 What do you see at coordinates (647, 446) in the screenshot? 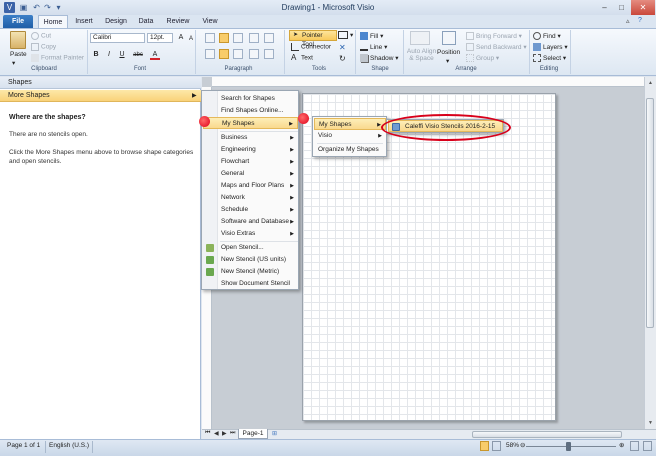
I see `switch-windows-icon` at bounding box center [647, 446].